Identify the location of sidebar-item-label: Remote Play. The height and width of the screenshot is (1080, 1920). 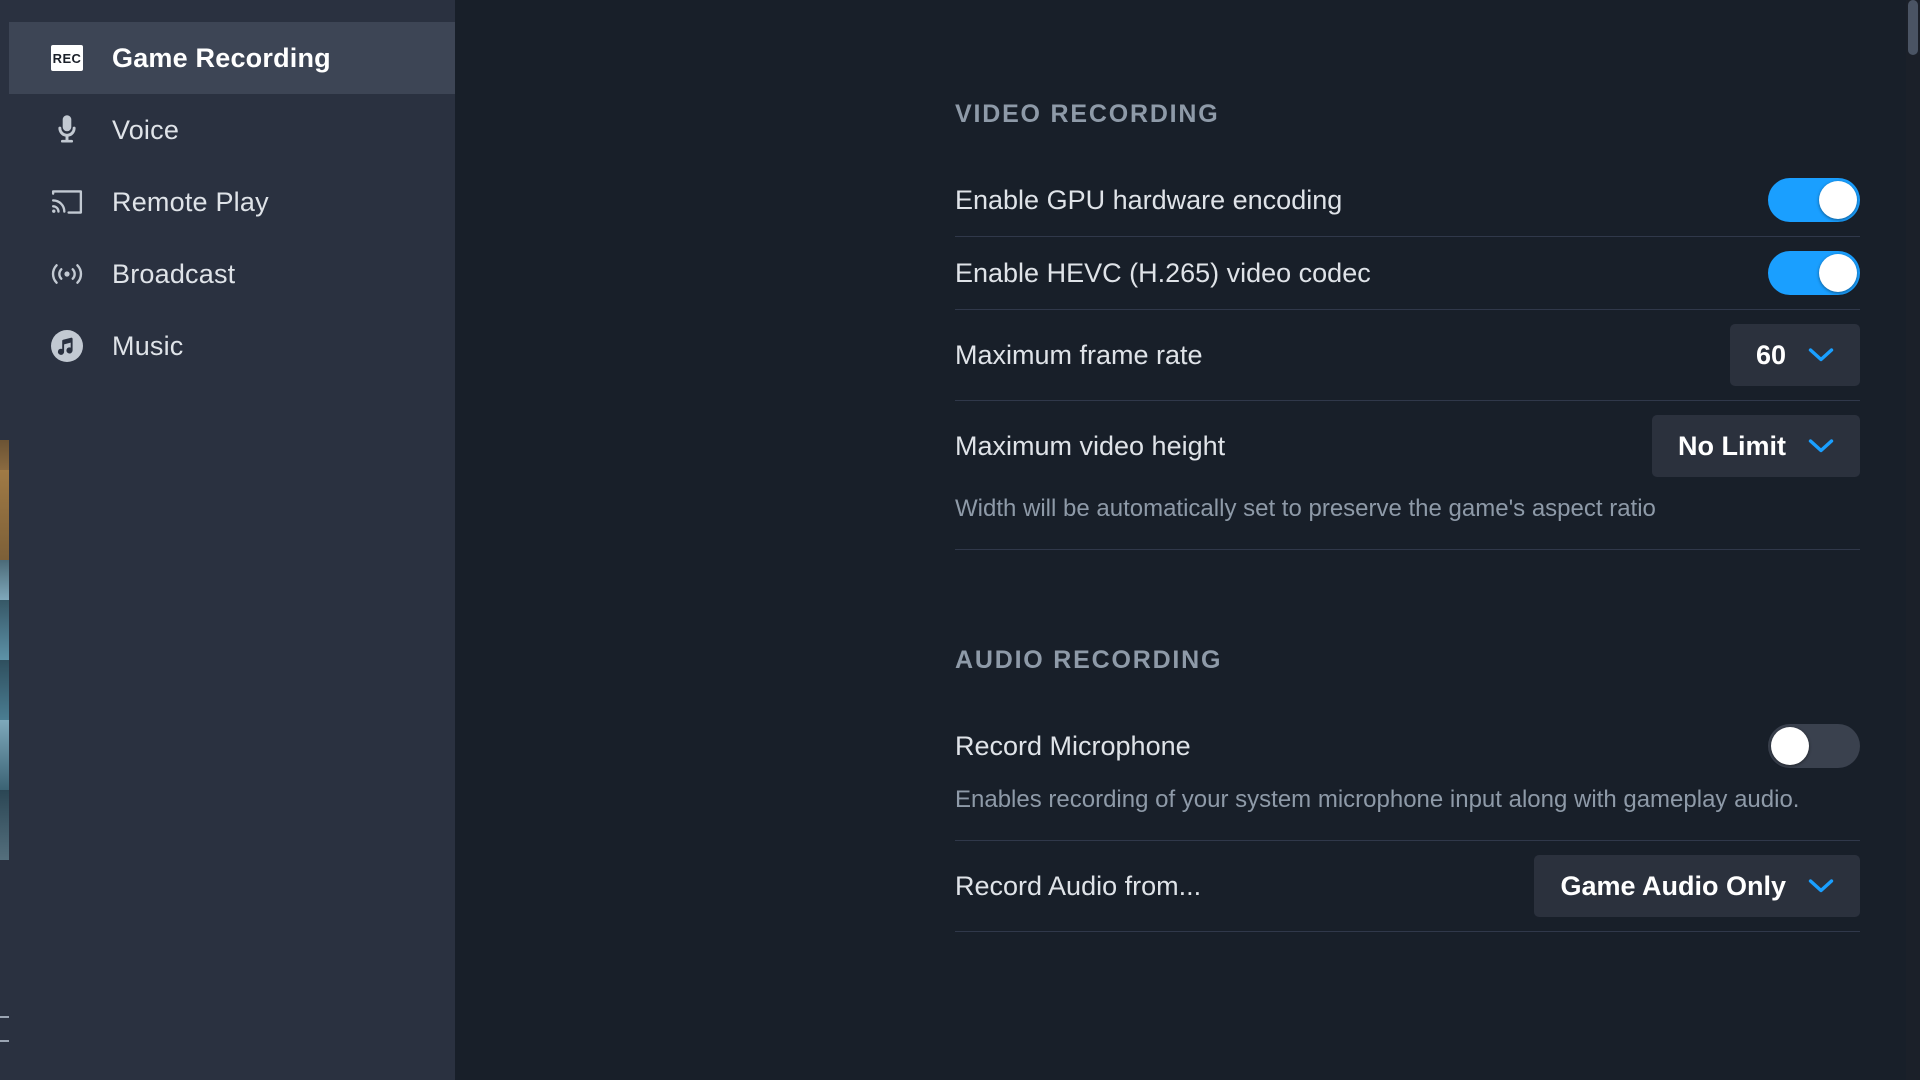
(190, 201).